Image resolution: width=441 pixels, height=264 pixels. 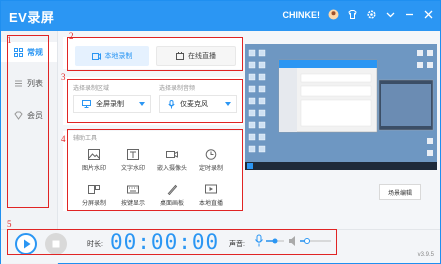 I want to click on avatar-icon, so click(x=333, y=14).